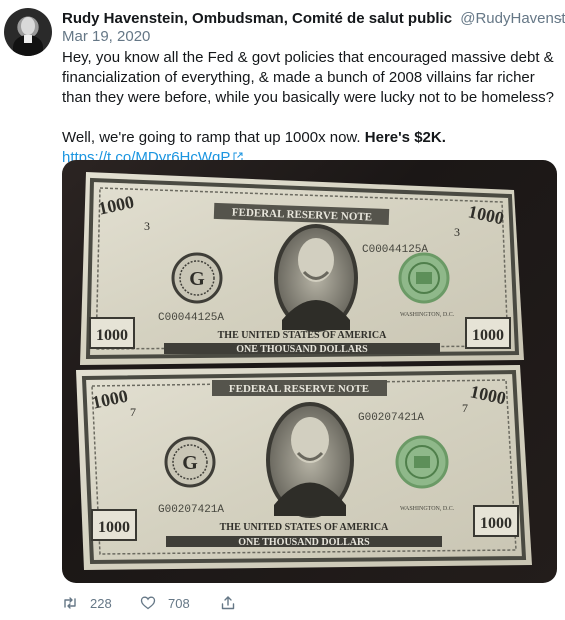  What do you see at coordinates (427, 315) in the screenshot?
I see `bill-top-place: WASHINGTON, D.C.` at bounding box center [427, 315].